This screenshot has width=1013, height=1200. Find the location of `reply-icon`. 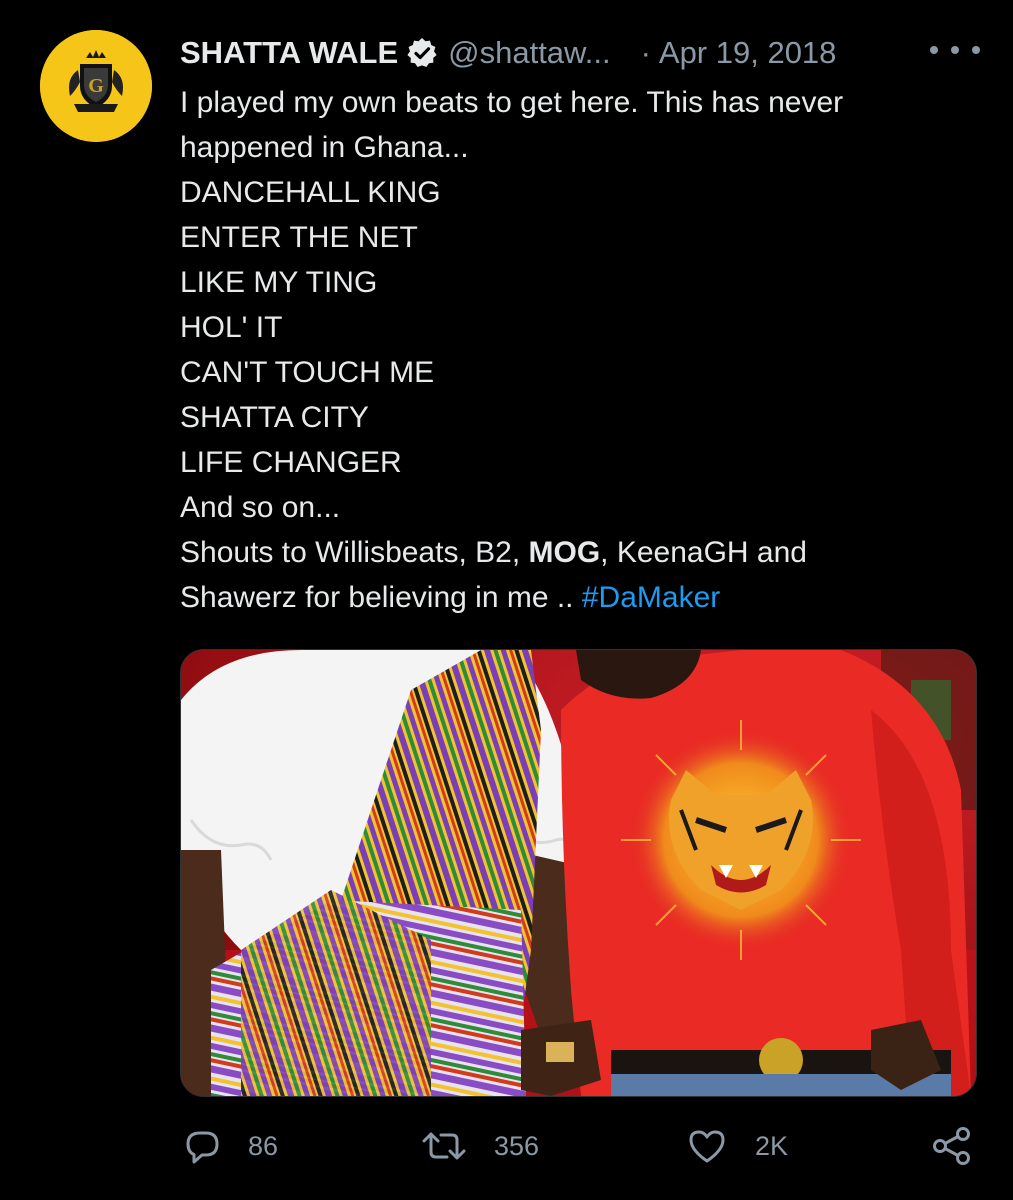

reply-icon is located at coordinates (202, 1146).